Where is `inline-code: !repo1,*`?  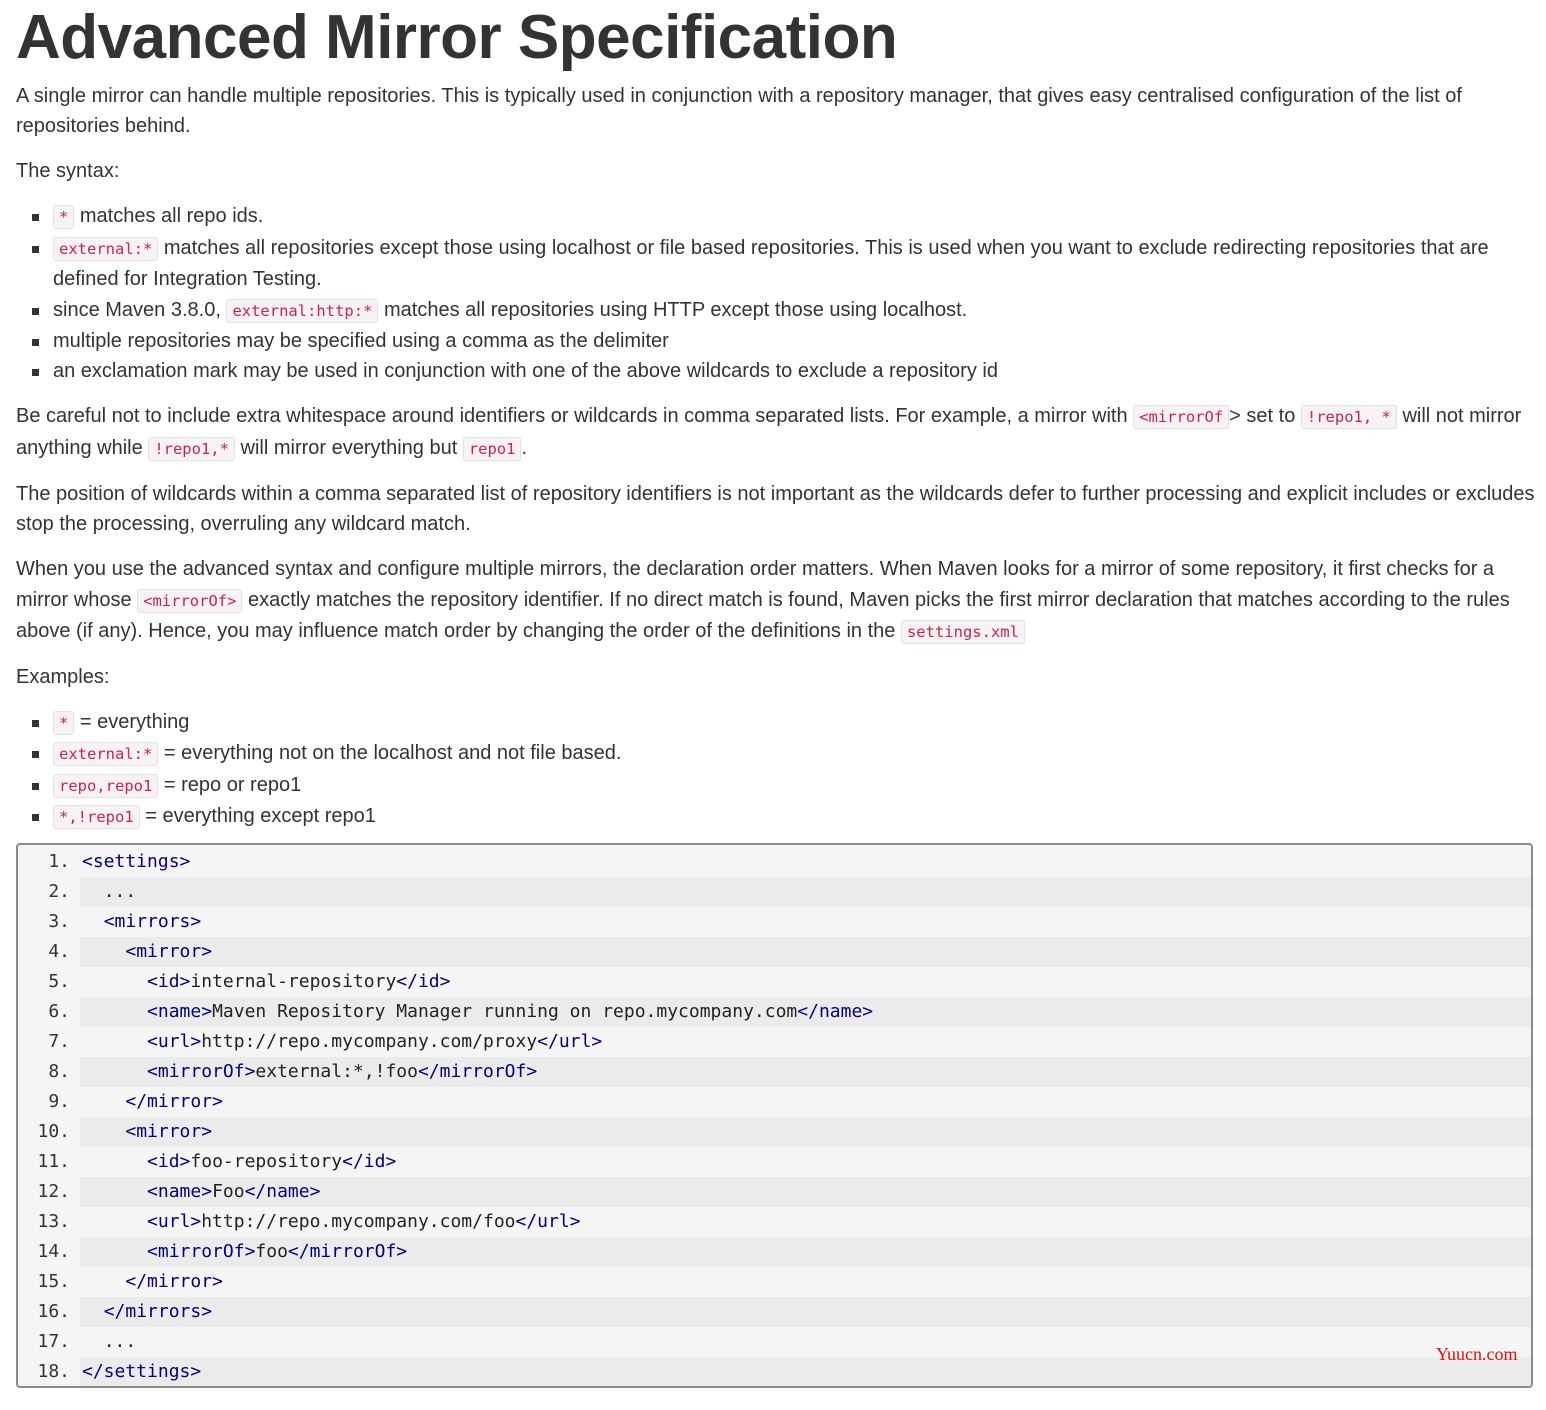
inline-code: !repo1,* is located at coordinates (191, 448).